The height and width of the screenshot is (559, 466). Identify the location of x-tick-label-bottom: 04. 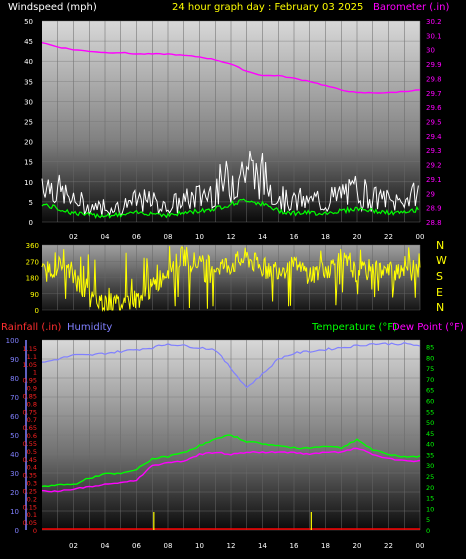
(105, 546).